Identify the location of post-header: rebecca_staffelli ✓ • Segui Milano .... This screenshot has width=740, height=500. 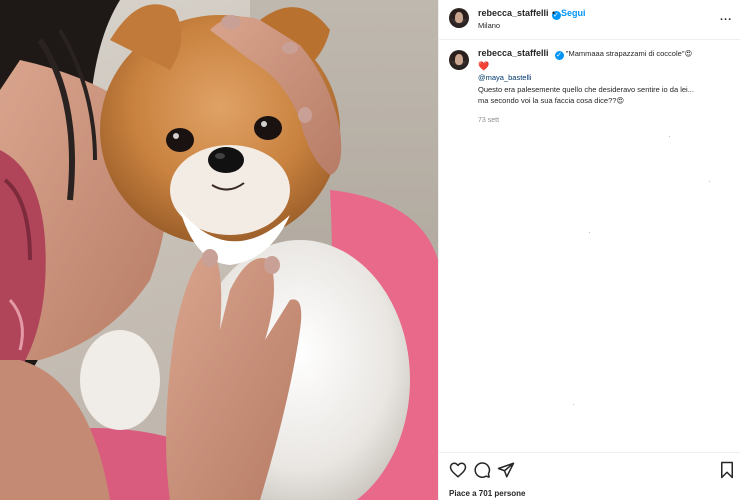
(589, 20).